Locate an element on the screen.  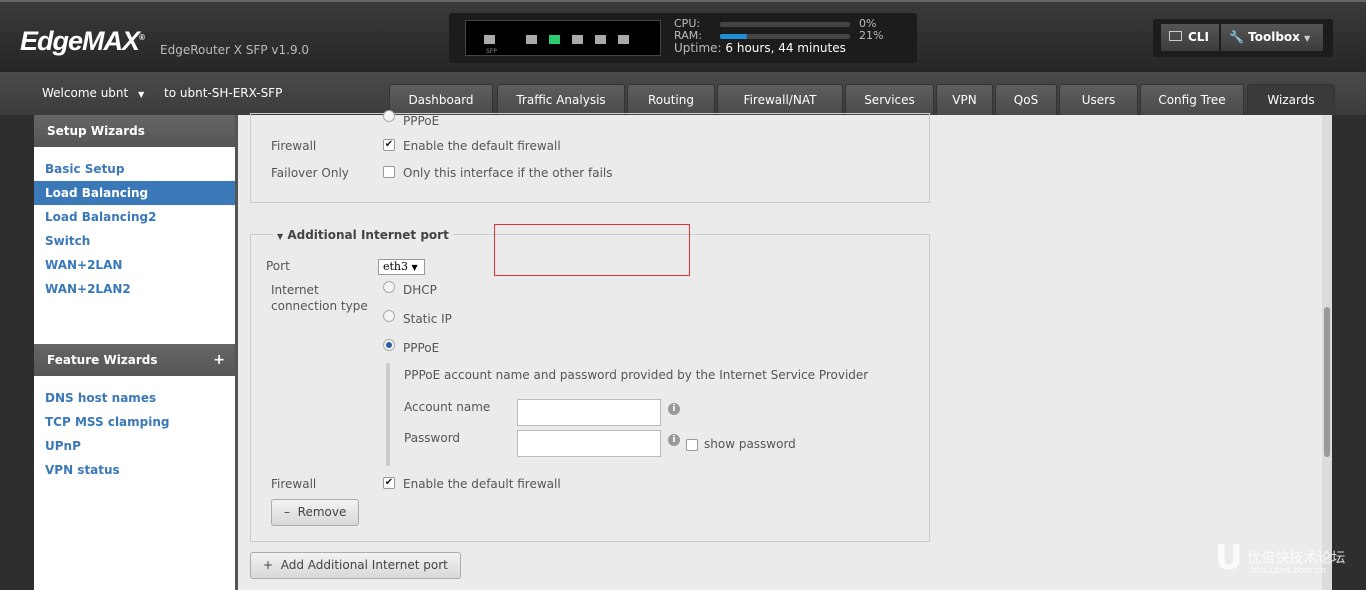
dhcp-radio is located at coordinates (389, 287).